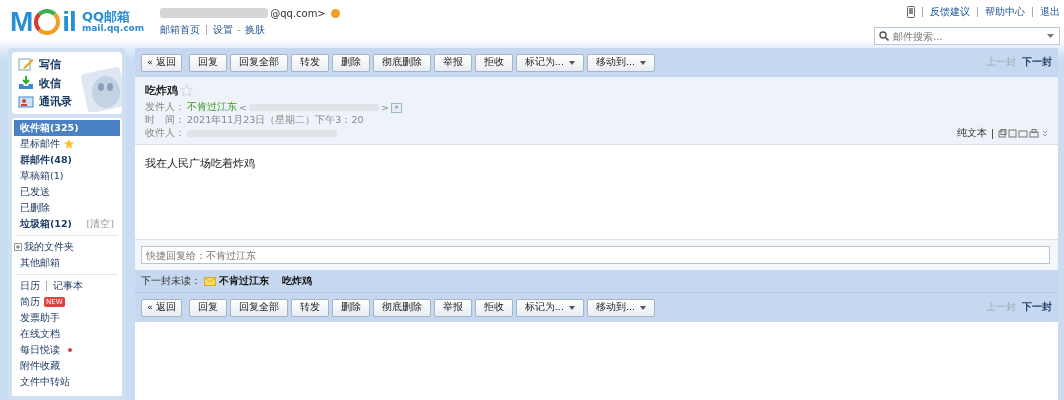  Describe the element at coordinates (1005, 12) in the screenshot. I see `top-link: 帮助中心` at that location.